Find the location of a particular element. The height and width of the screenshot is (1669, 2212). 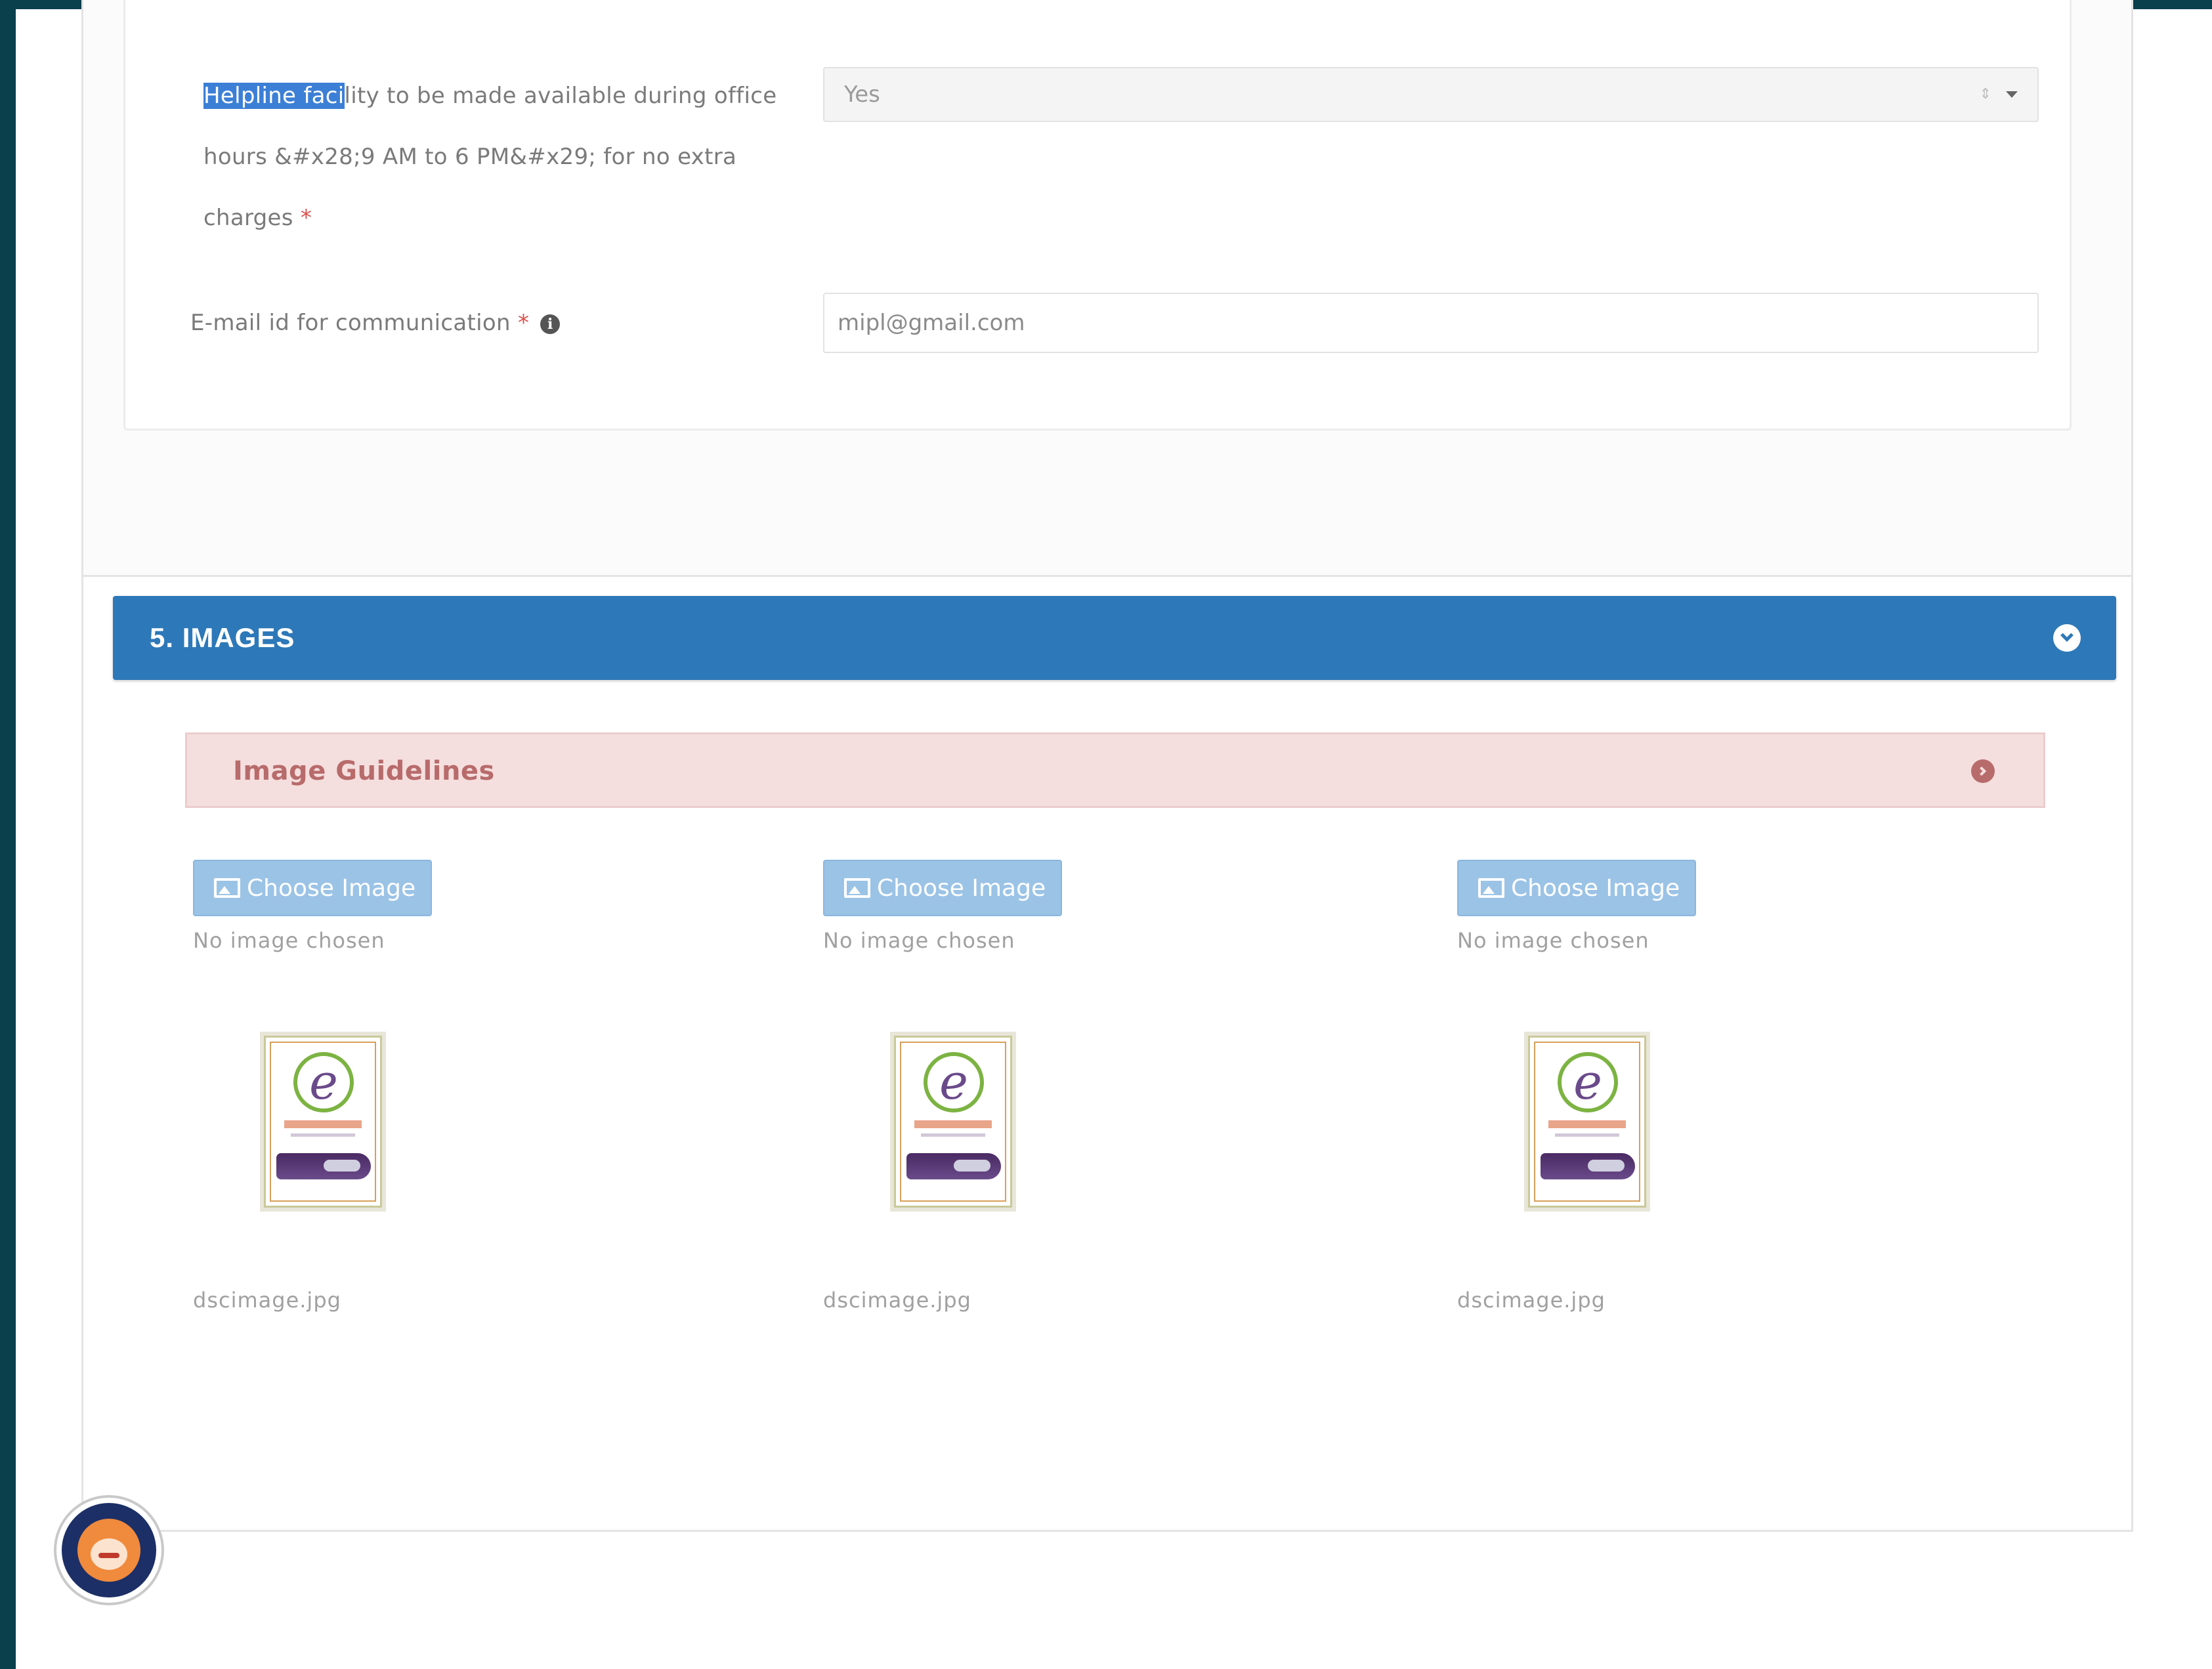

helpline-select: Yes ⇕ is located at coordinates (1431, 94).